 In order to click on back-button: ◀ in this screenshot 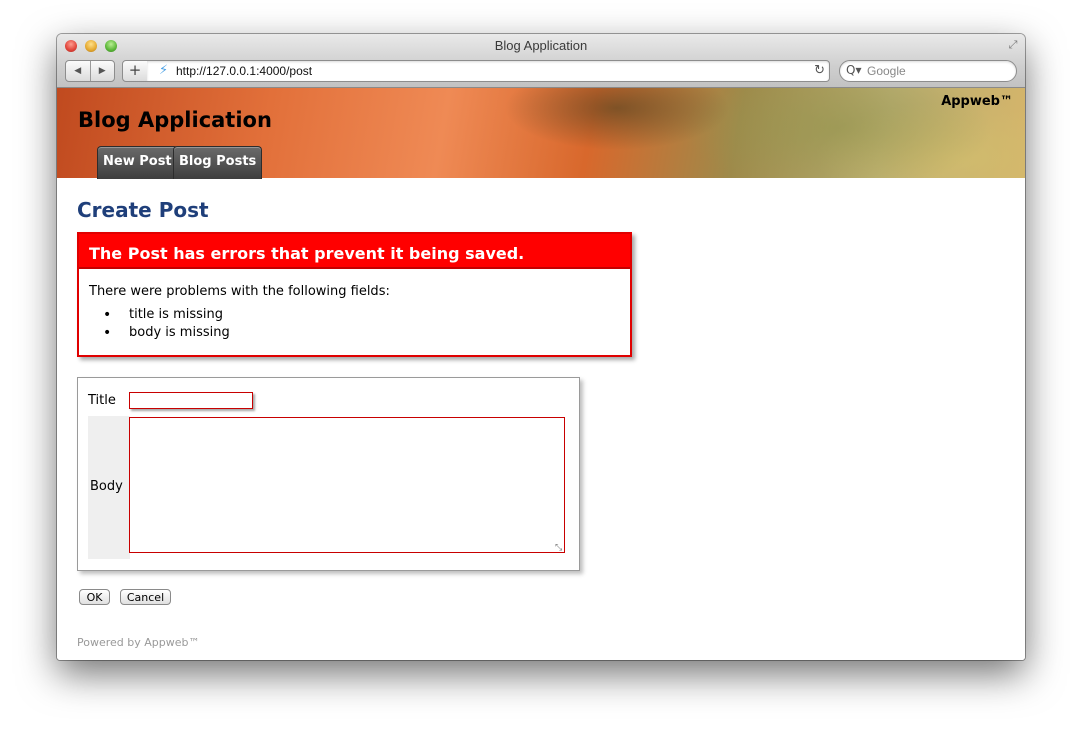, I will do `click(78, 71)`.